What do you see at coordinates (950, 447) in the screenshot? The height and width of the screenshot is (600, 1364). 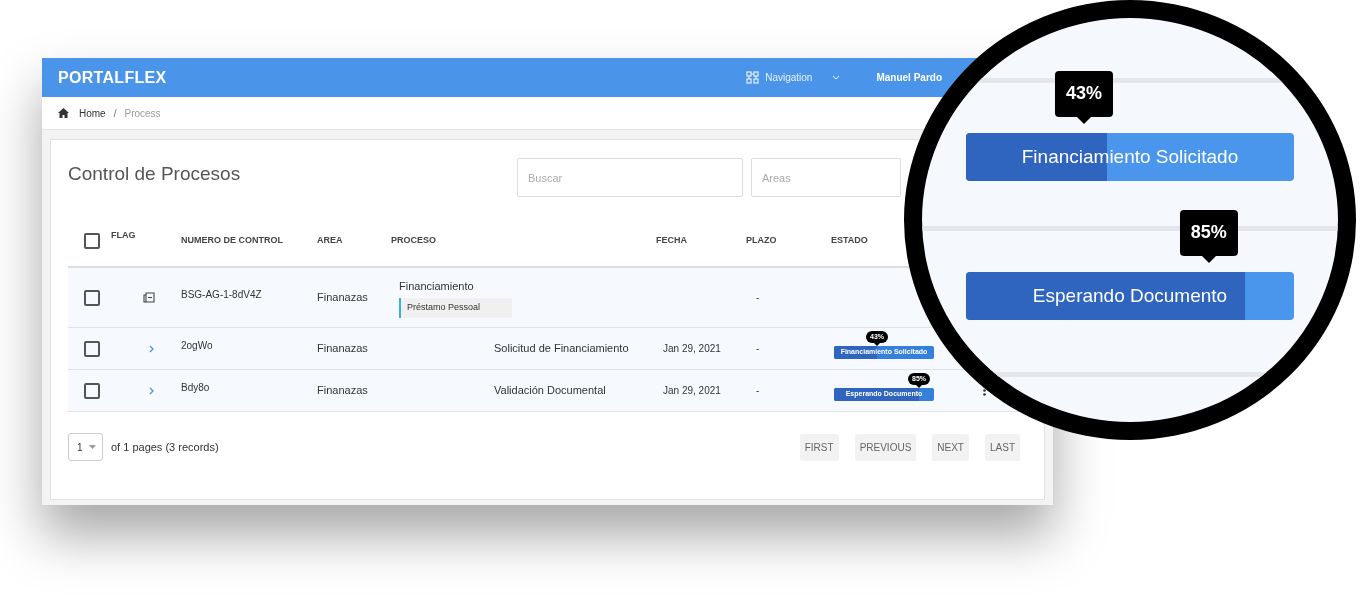 I see `pagination-button: NEXT` at bounding box center [950, 447].